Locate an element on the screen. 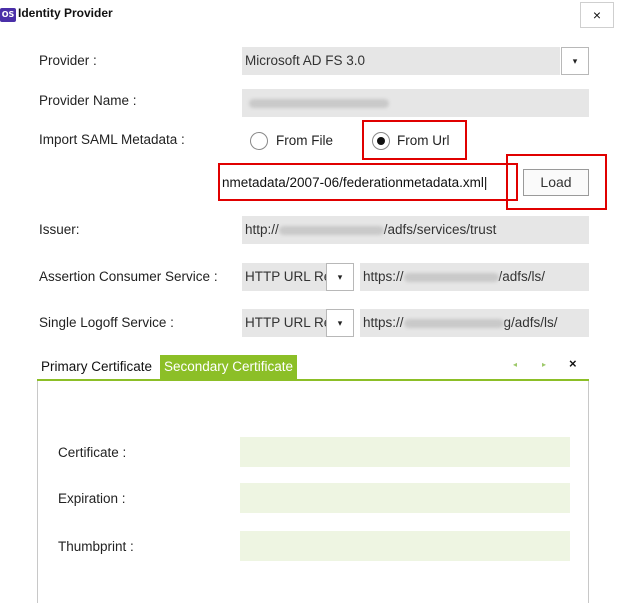 This screenshot has height=603, width=624. tab-prev-icon: ◂ is located at coordinates (515, 364).